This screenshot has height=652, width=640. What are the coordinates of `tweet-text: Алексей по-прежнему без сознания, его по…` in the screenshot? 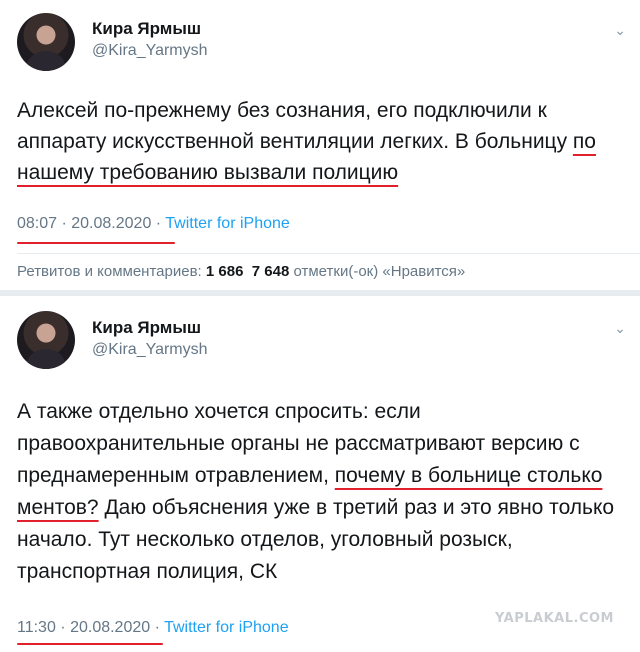 It's located at (323, 141).